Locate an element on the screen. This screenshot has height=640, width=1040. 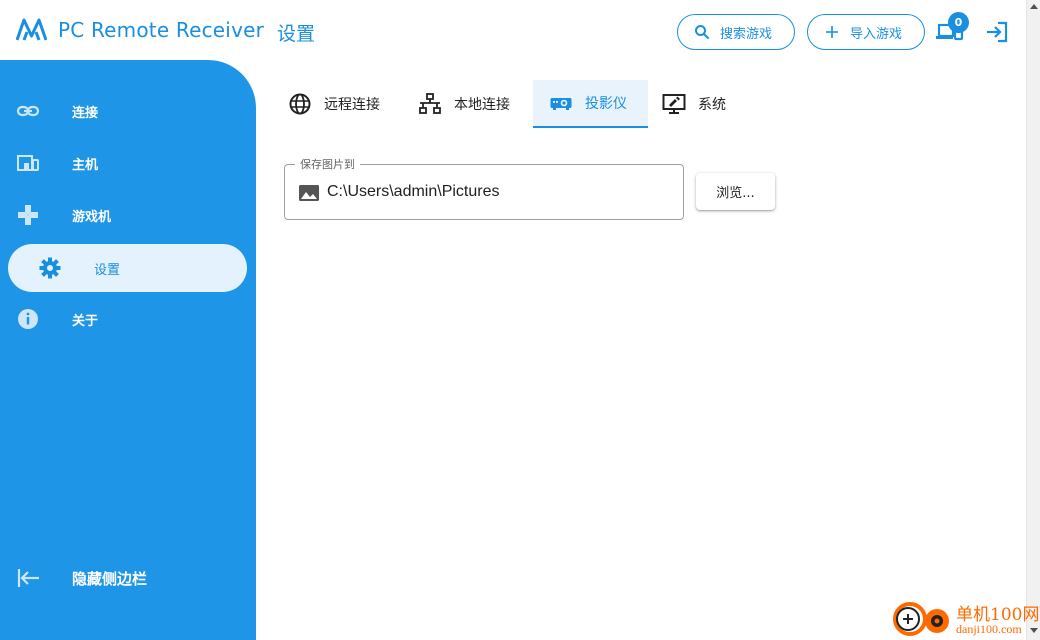
sidebar-item-label: 设置 is located at coordinates (107, 270).